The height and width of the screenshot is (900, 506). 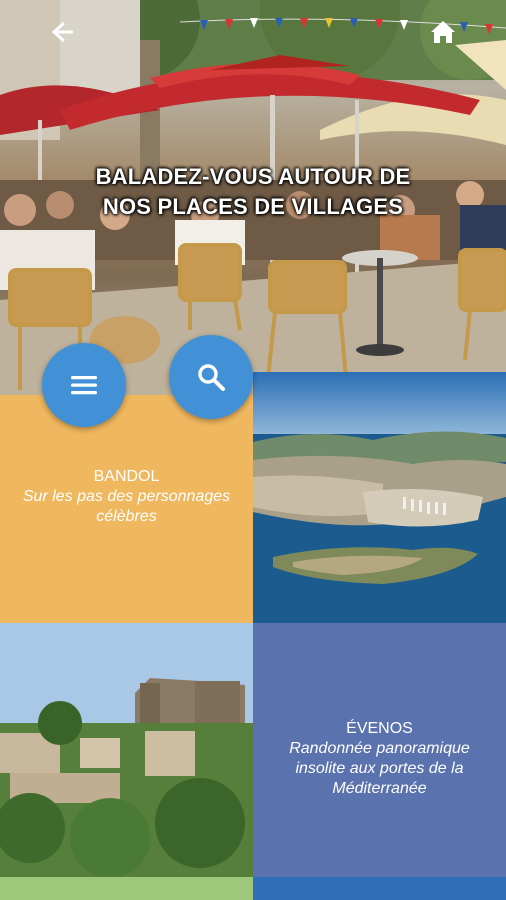 I want to click on search-button, so click(x=211, y=377).